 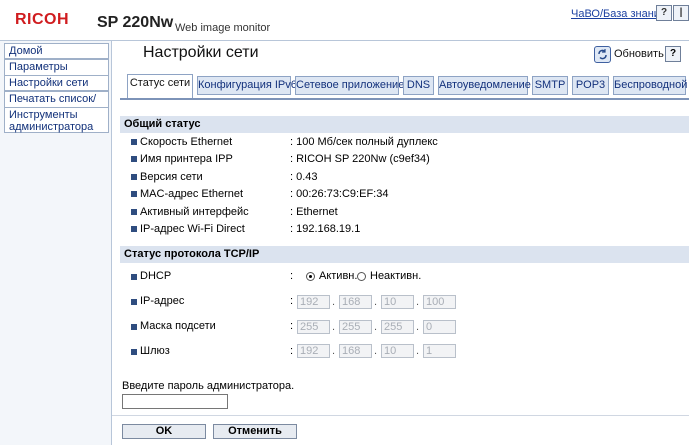 I want to click on tab-network-app: Сетевое приложение, so click(x=349, y=85).